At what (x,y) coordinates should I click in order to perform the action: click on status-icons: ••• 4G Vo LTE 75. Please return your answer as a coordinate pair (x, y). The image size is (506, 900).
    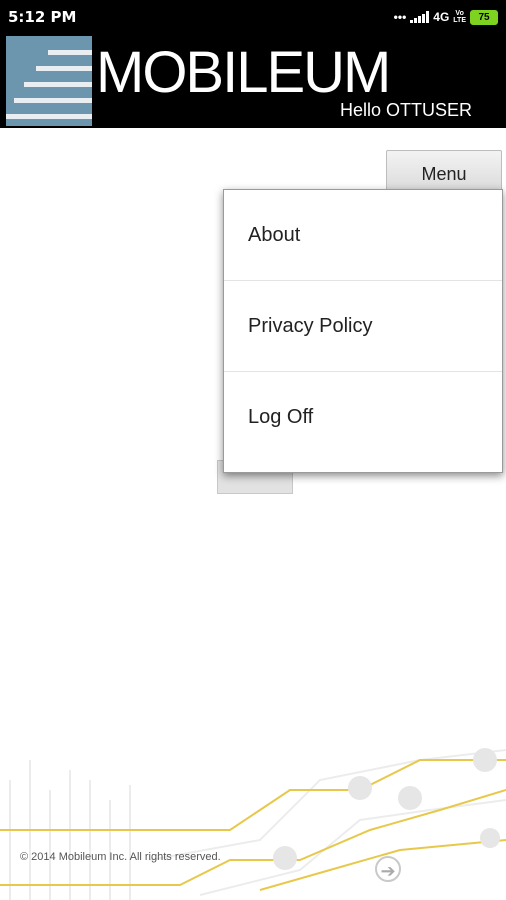
    Looking at the image, I should click on (446, 17).